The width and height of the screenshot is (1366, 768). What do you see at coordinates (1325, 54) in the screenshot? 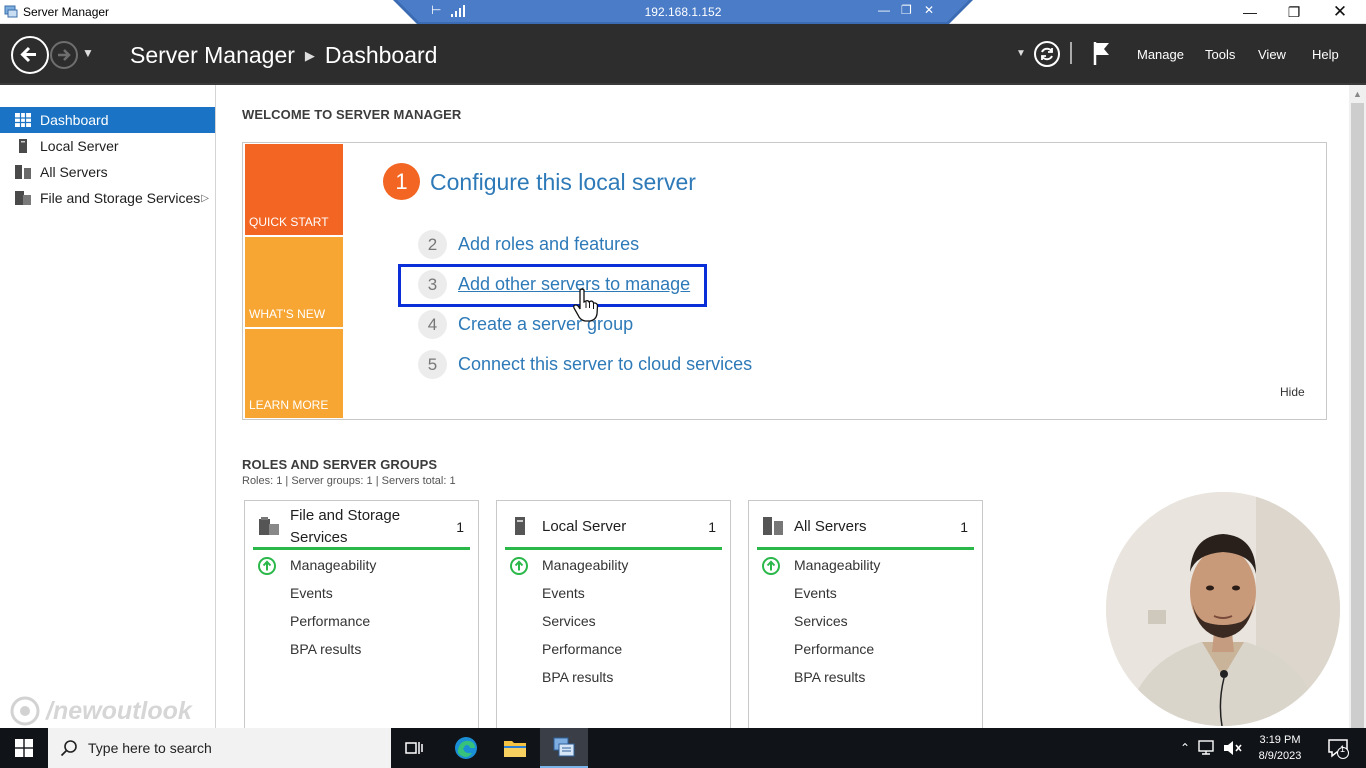
I see `menu-help: Help` at bounding box center [1325, 54].